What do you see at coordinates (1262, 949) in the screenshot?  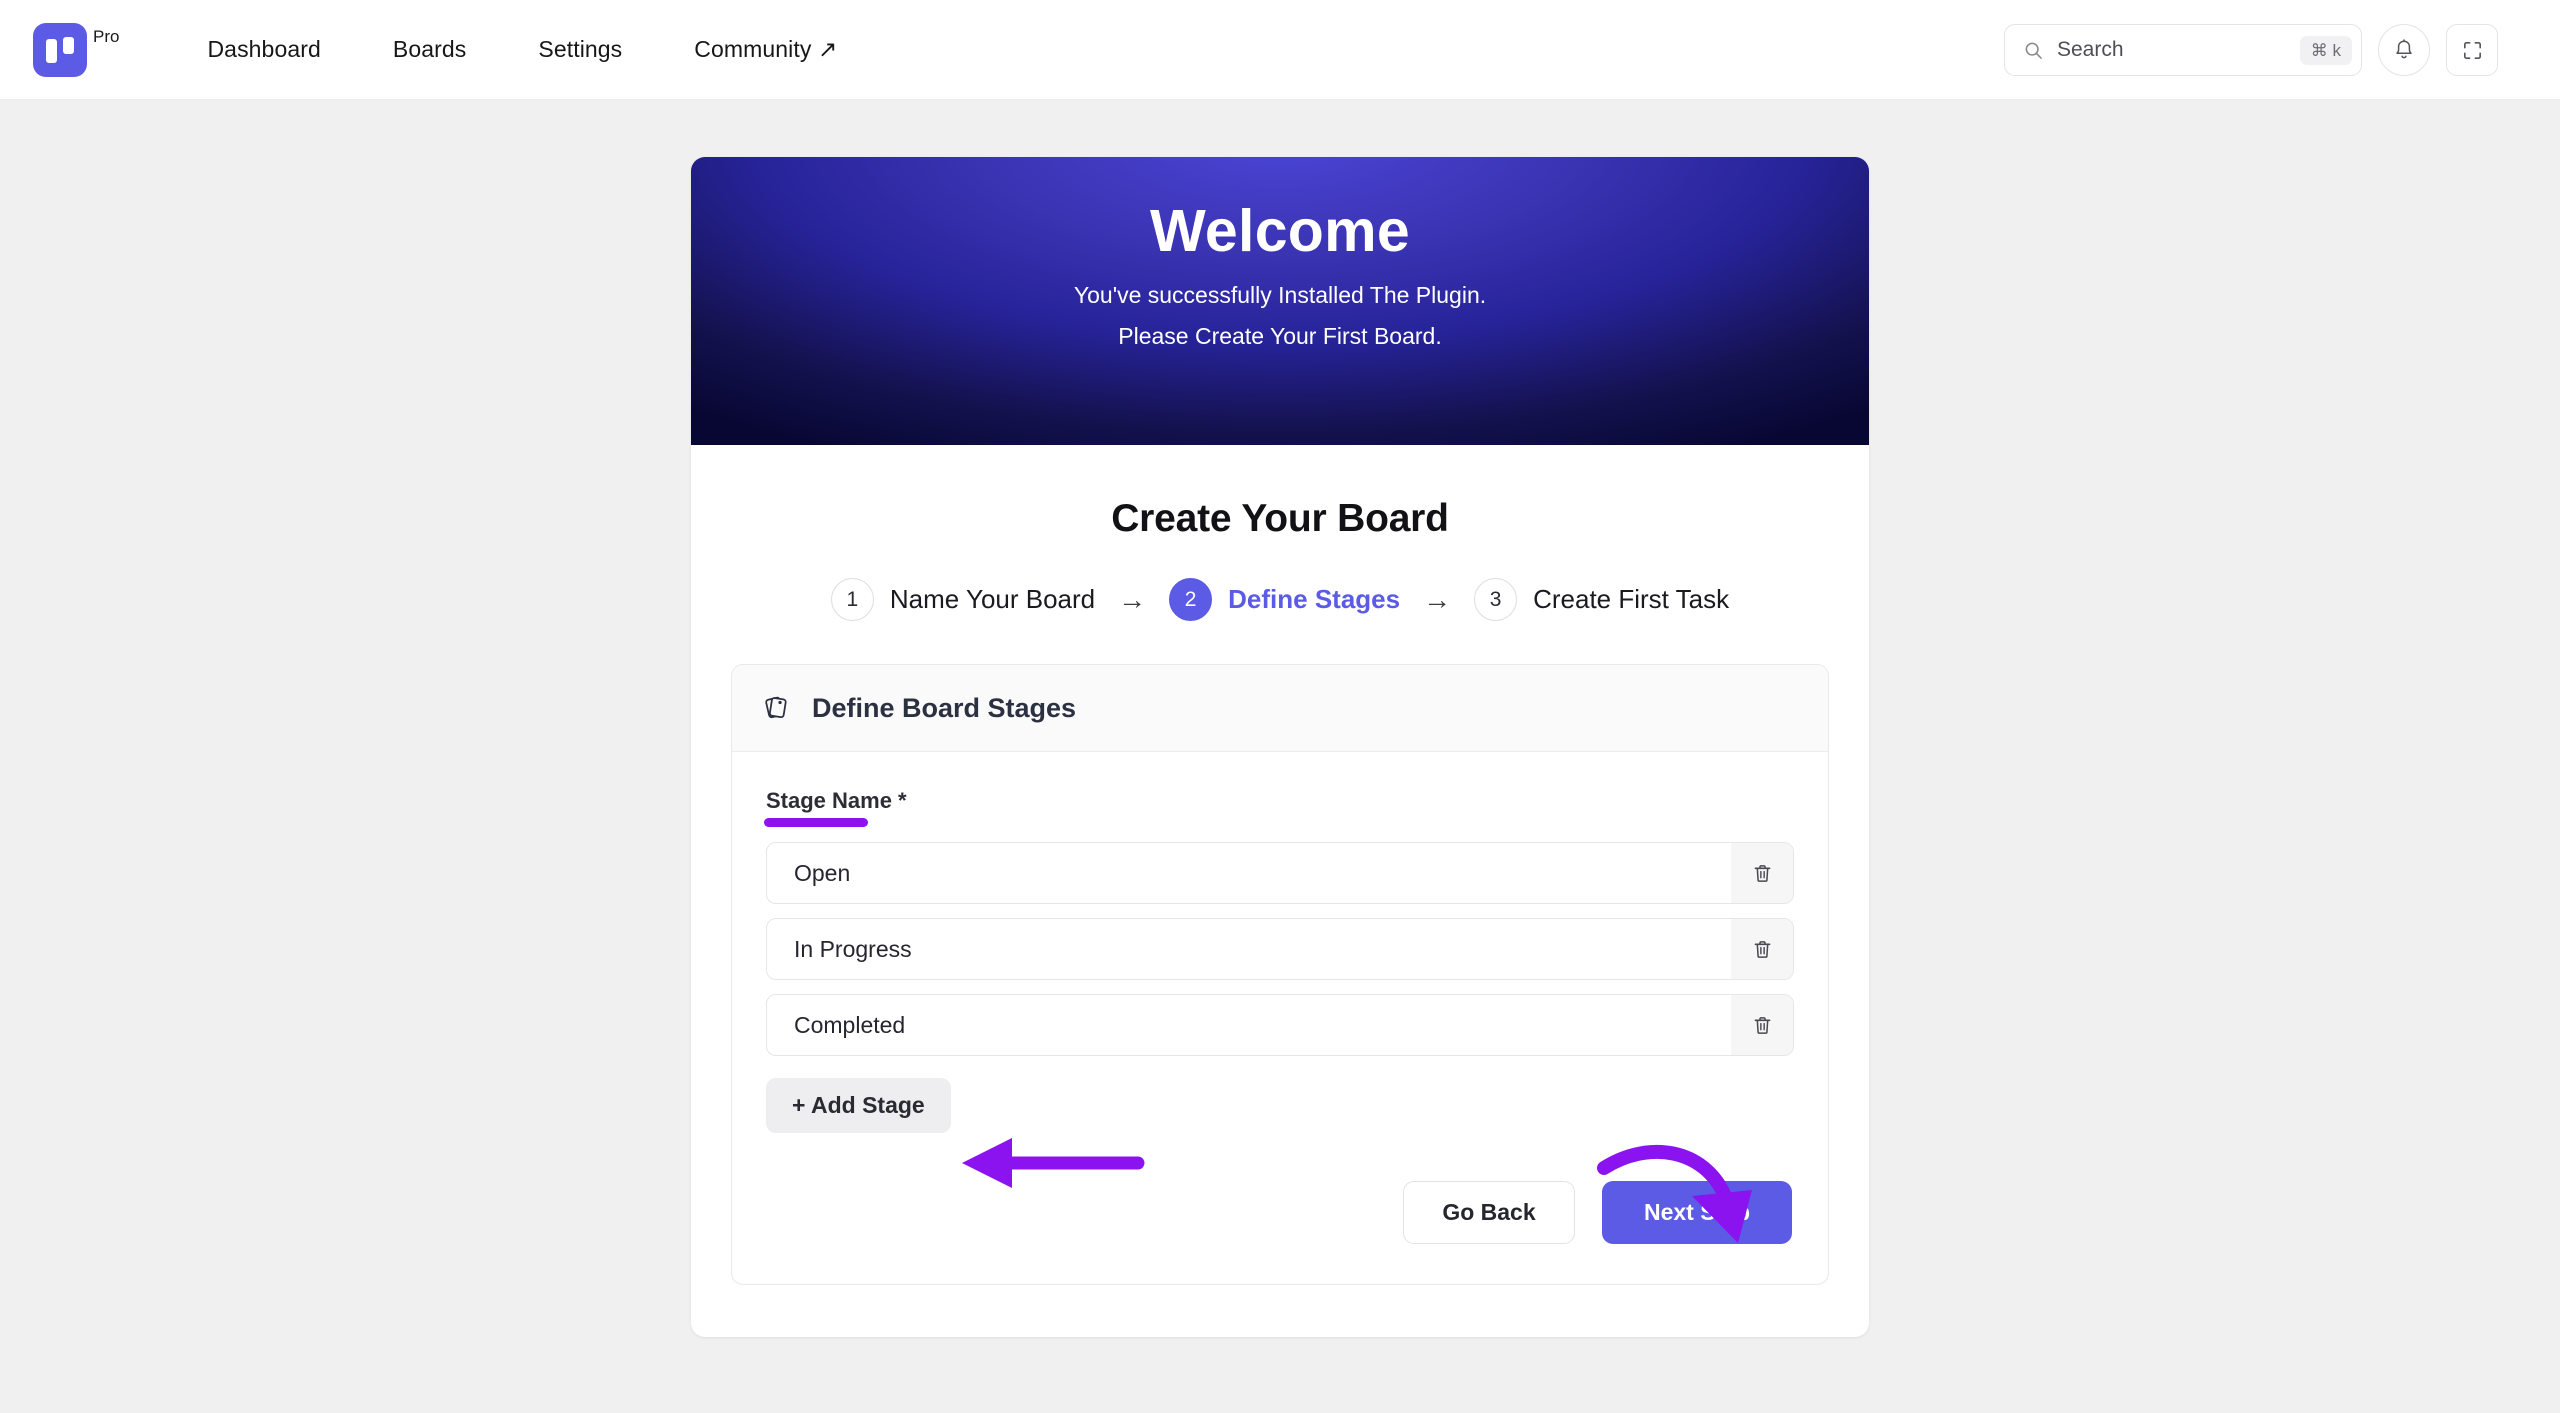 I see `stage-name-input-2: In Progress` at bounding box center [1262, 949].